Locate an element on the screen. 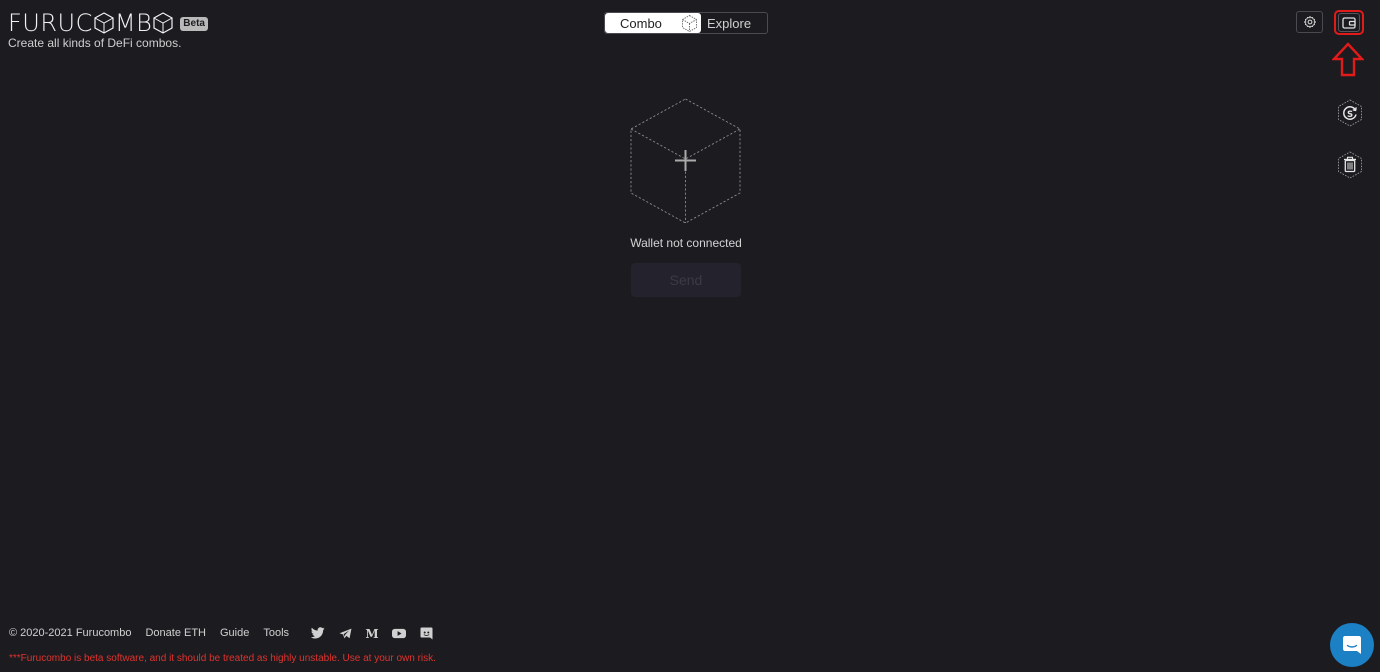  gear-icon is located at coordinates (1309, 22).